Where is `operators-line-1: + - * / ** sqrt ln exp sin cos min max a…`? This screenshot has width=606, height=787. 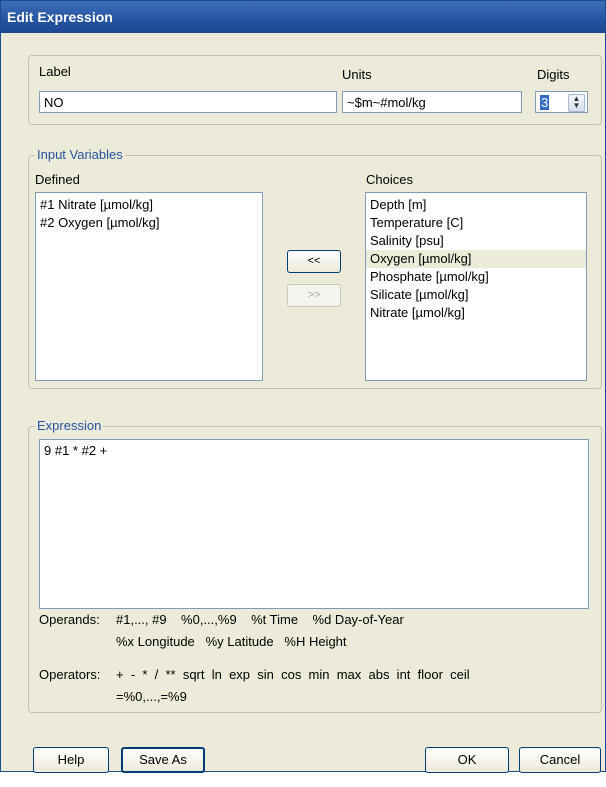
operators-line-1: + - * / ** sqrt ln exp sin cos min max a… is located at coordinates (293, 674).